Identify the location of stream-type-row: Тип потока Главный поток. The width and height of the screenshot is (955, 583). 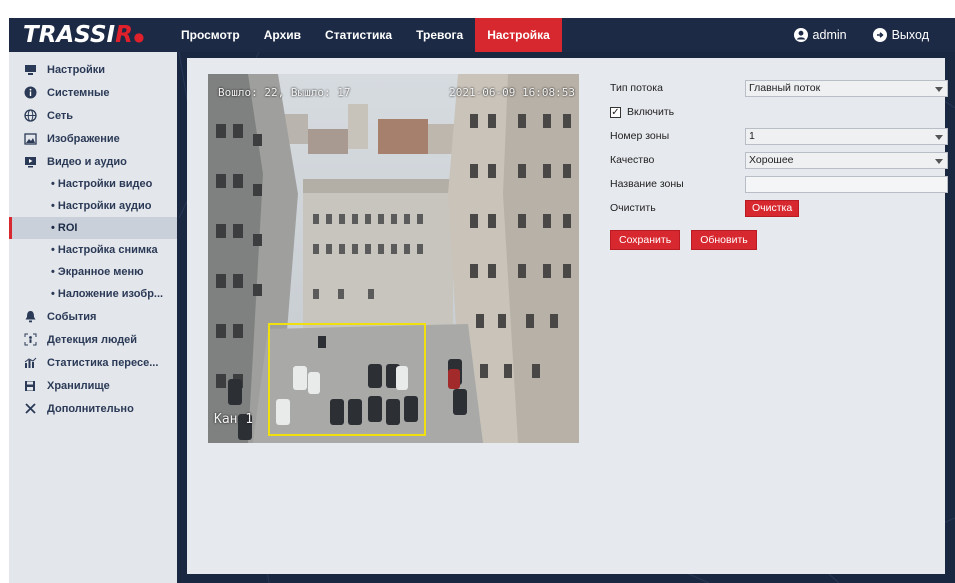
(779, 88).